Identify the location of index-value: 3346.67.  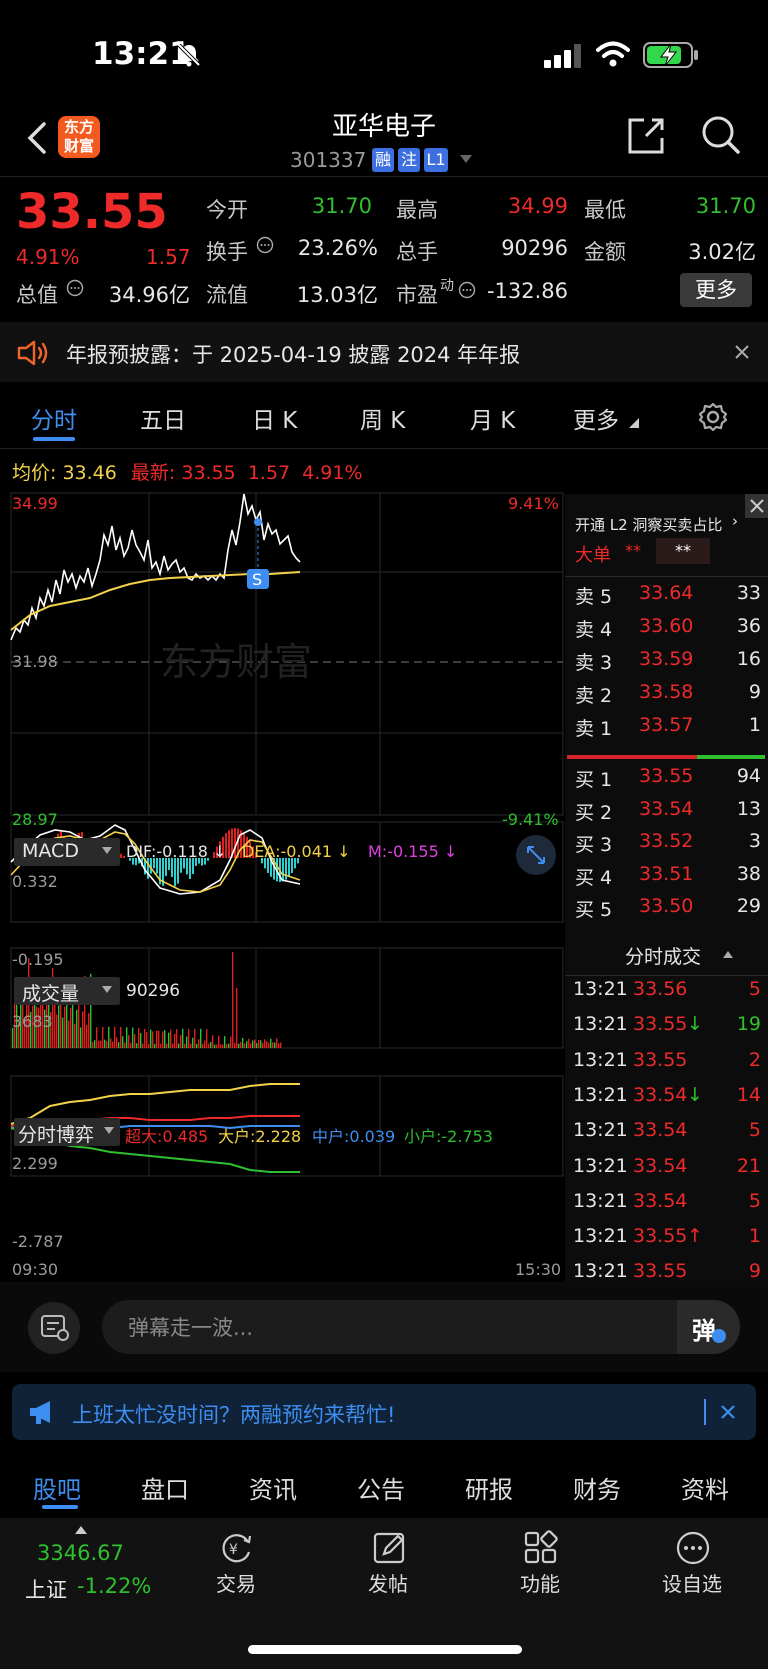
(80, 1553).